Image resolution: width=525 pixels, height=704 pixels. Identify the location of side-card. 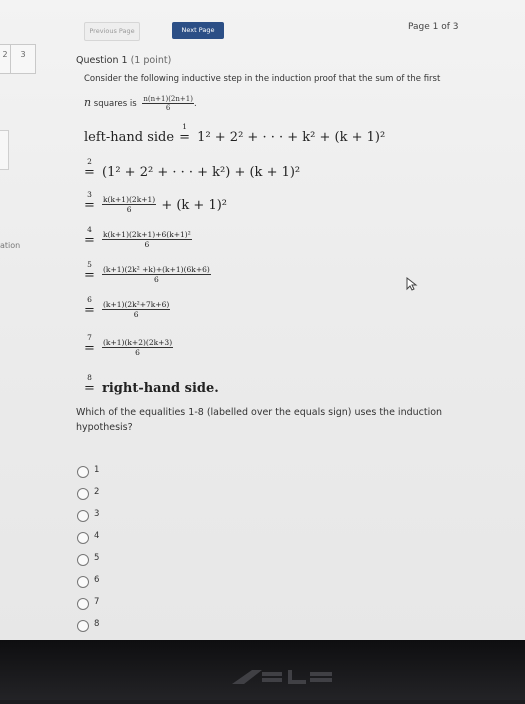
(4, 150).